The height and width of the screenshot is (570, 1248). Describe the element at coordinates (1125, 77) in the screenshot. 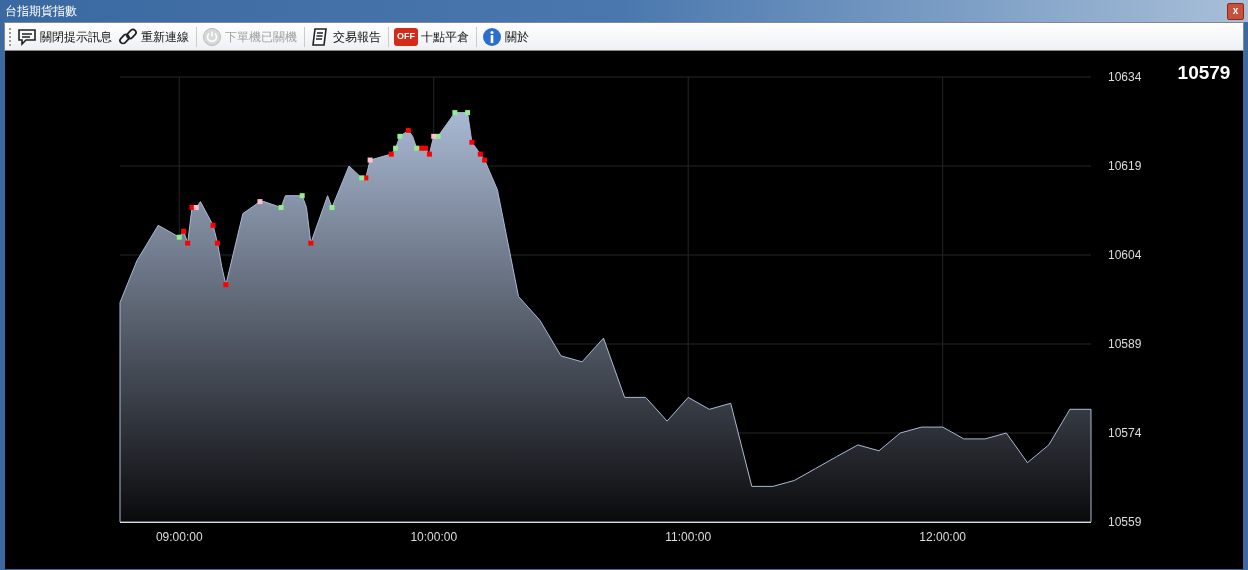

I see `y-axis-label: 10634` at that location.